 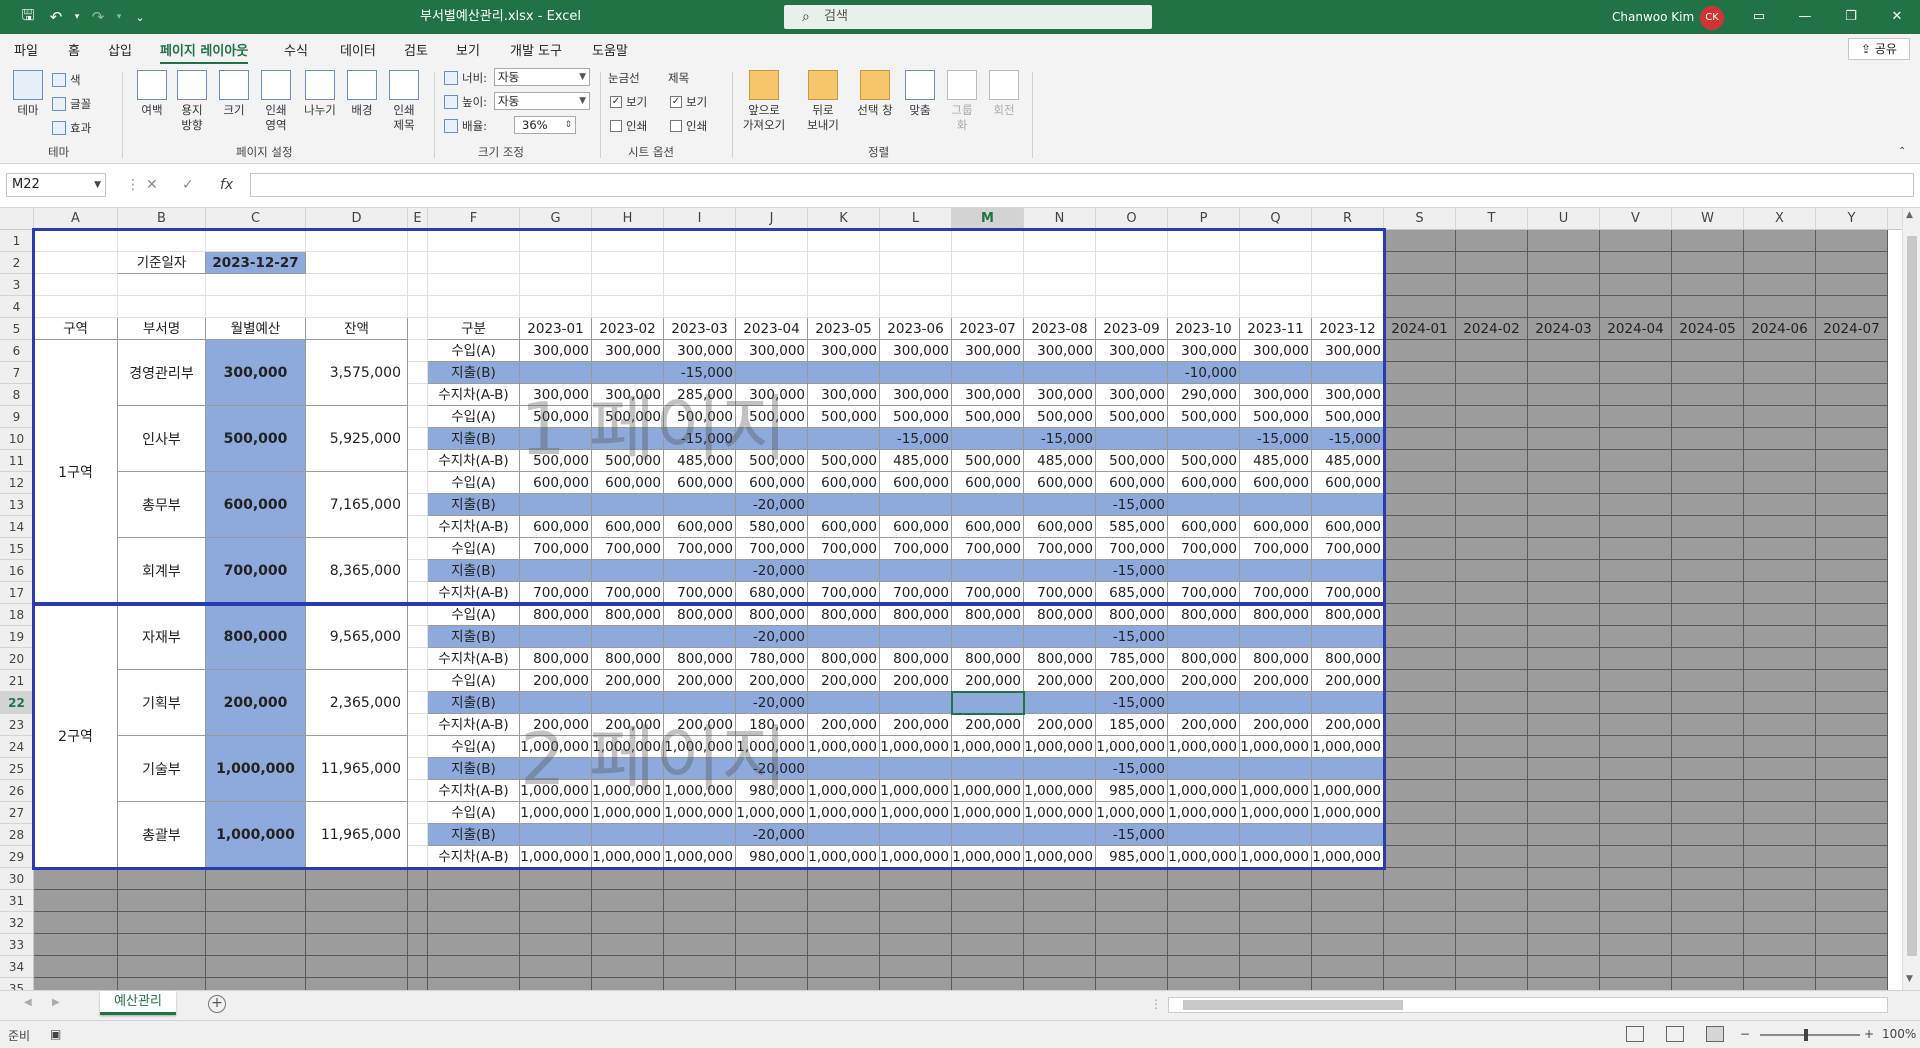 I want to click on column-header-b: B, so click(x=162, y=219).